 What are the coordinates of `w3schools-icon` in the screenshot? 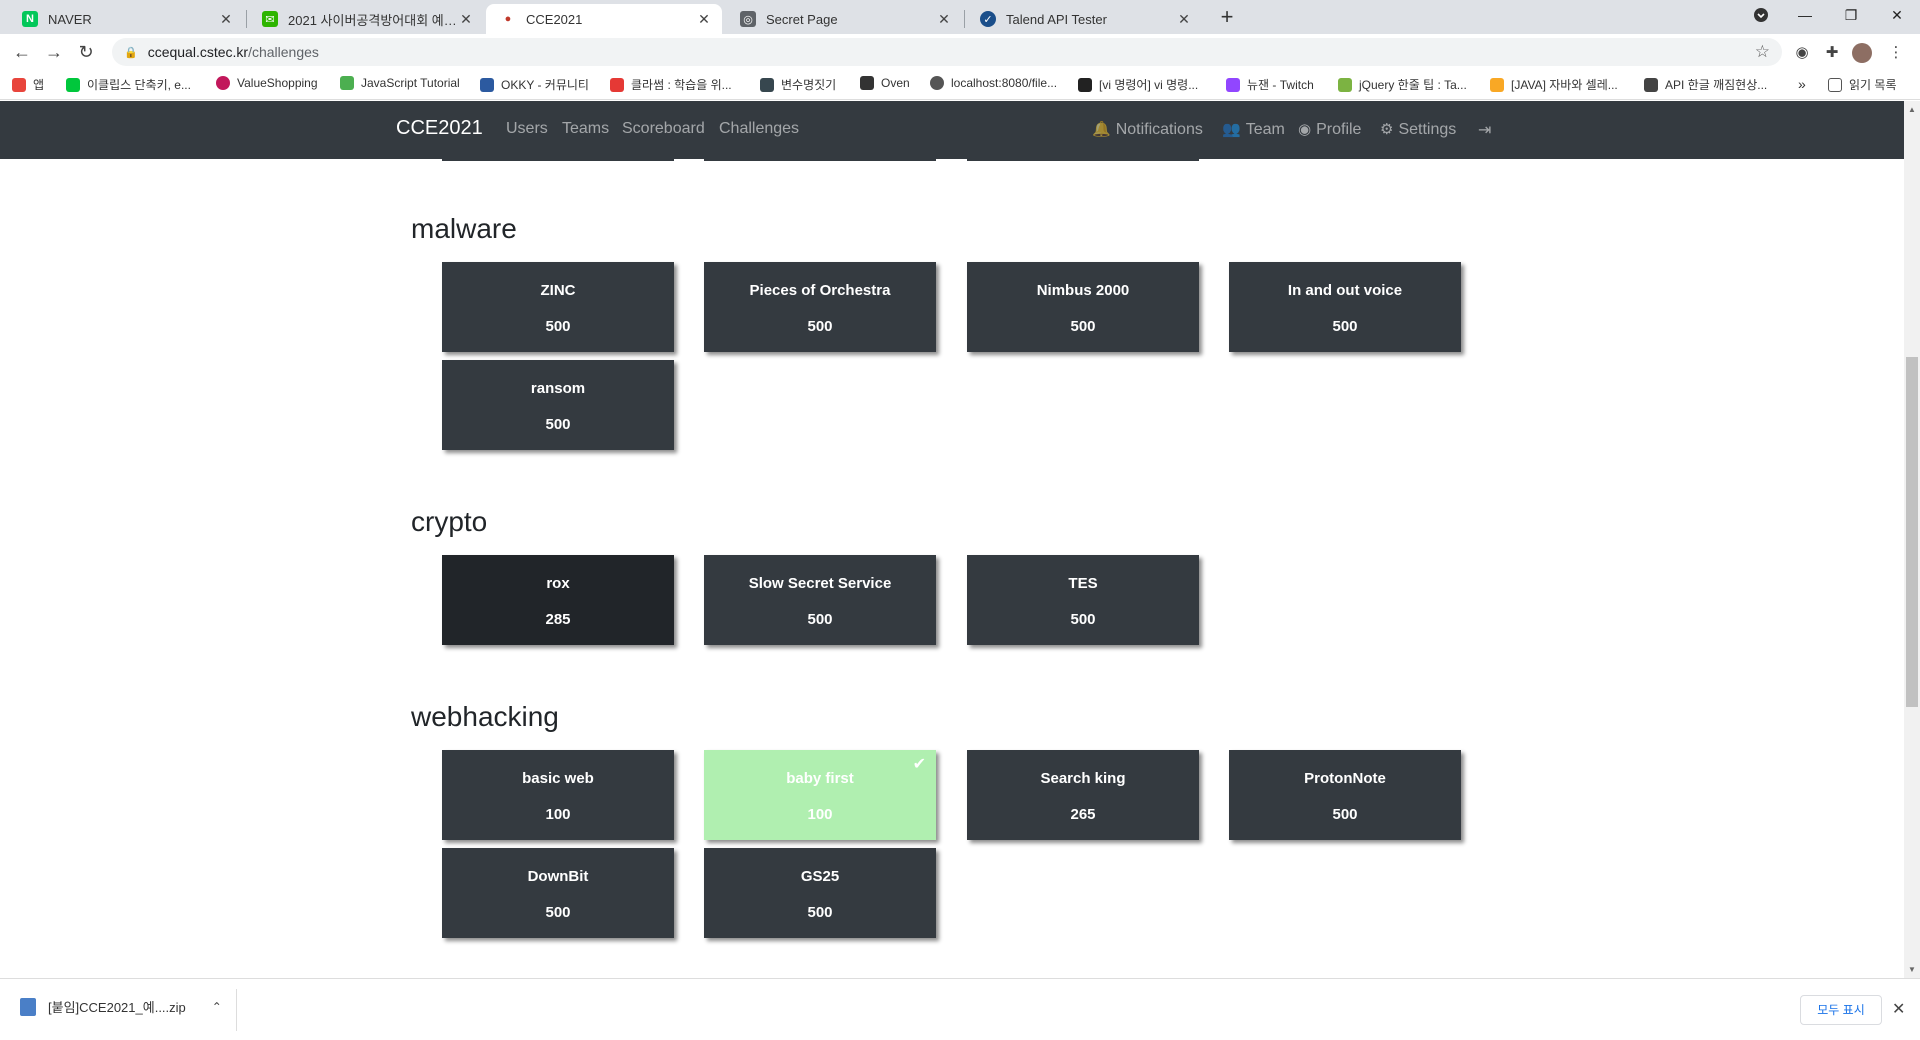 It's located at (347, 83).